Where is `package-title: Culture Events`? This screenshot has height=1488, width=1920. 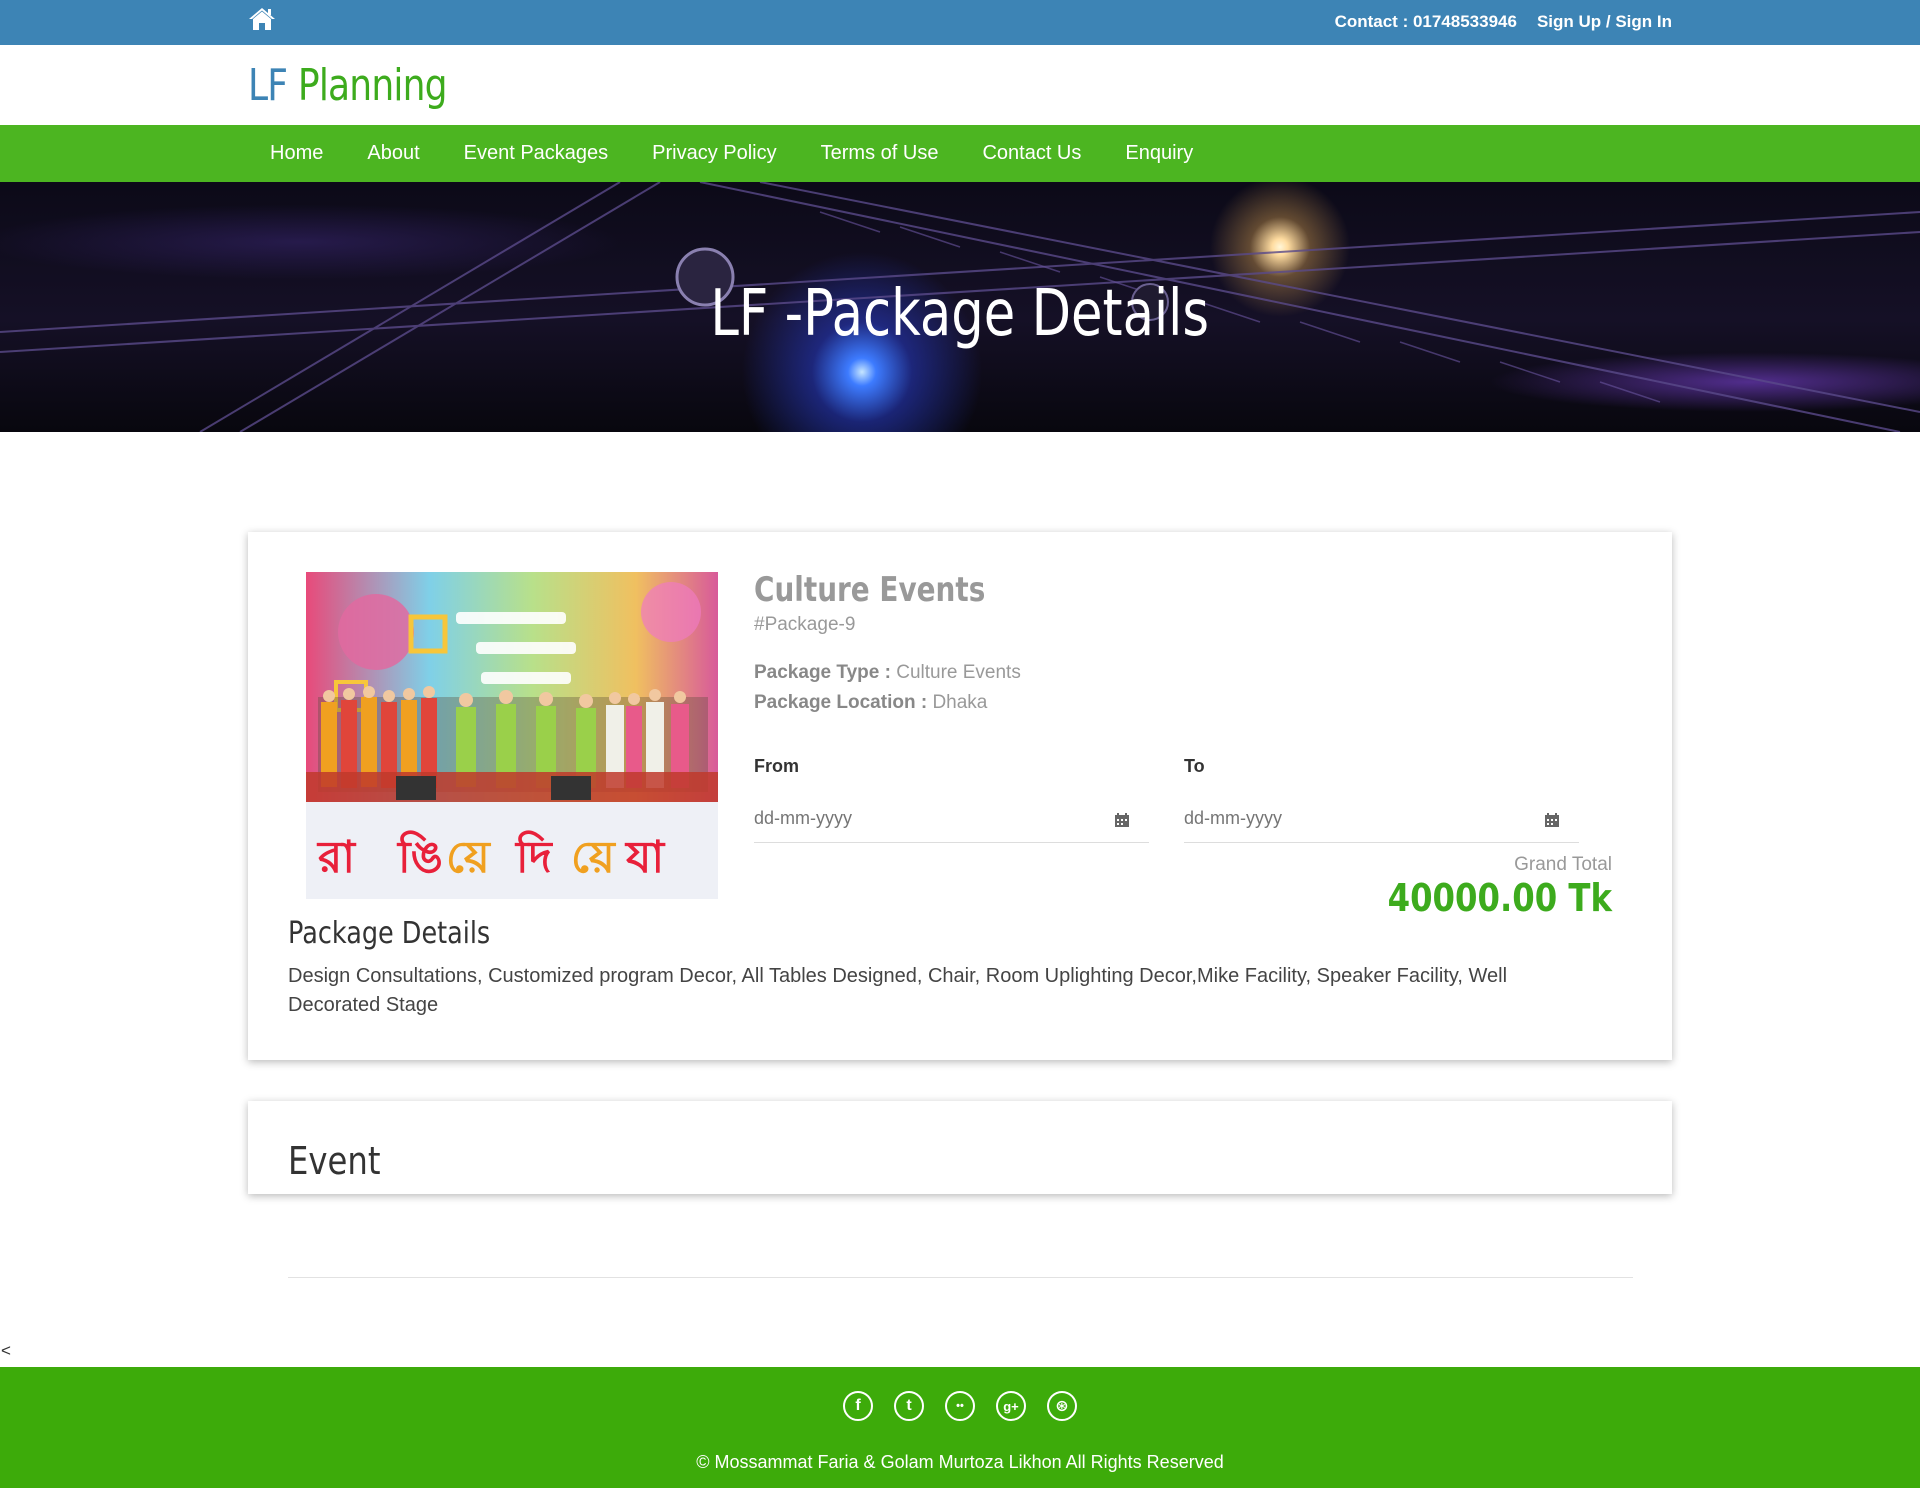 package-title: Culture Events is located at coordinates (870, 590).